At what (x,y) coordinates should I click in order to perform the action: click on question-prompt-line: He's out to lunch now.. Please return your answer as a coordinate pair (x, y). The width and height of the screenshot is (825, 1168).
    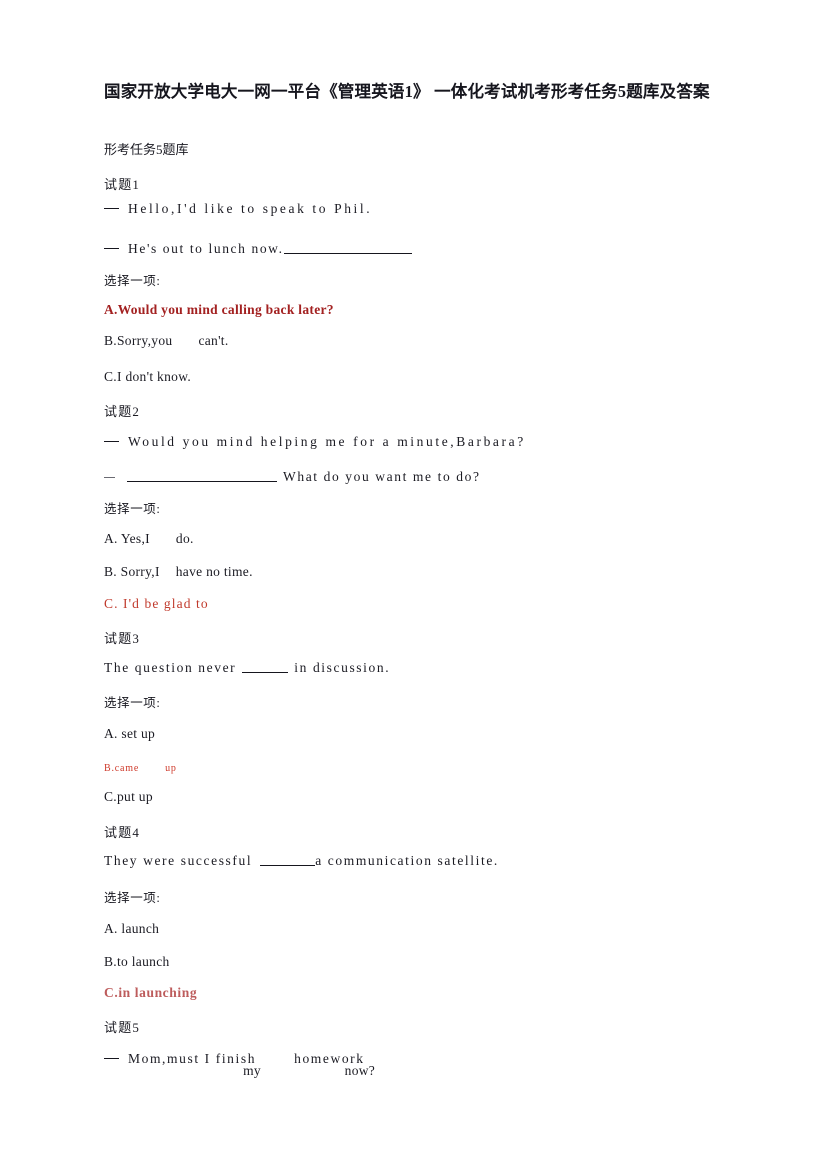
    Looking at the image, I should click on (258, 249).